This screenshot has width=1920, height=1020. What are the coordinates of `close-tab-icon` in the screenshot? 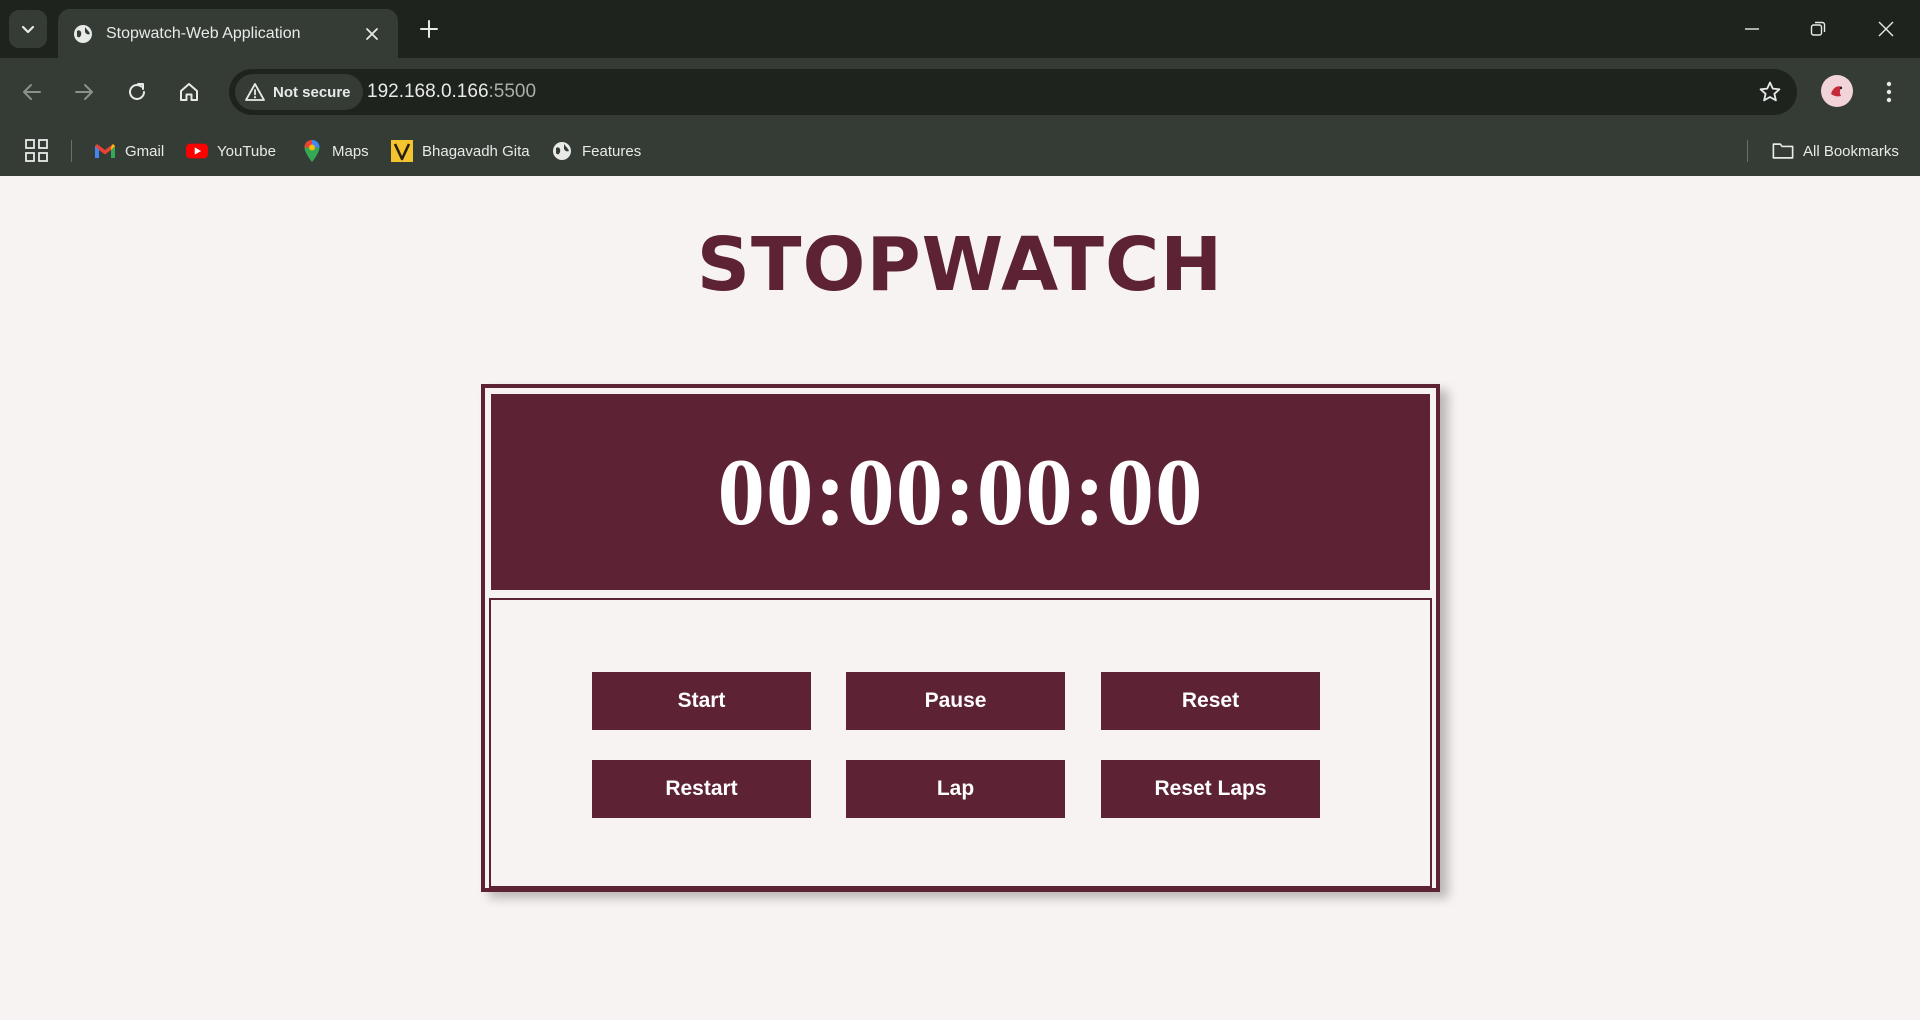 It's located at (372, 34).